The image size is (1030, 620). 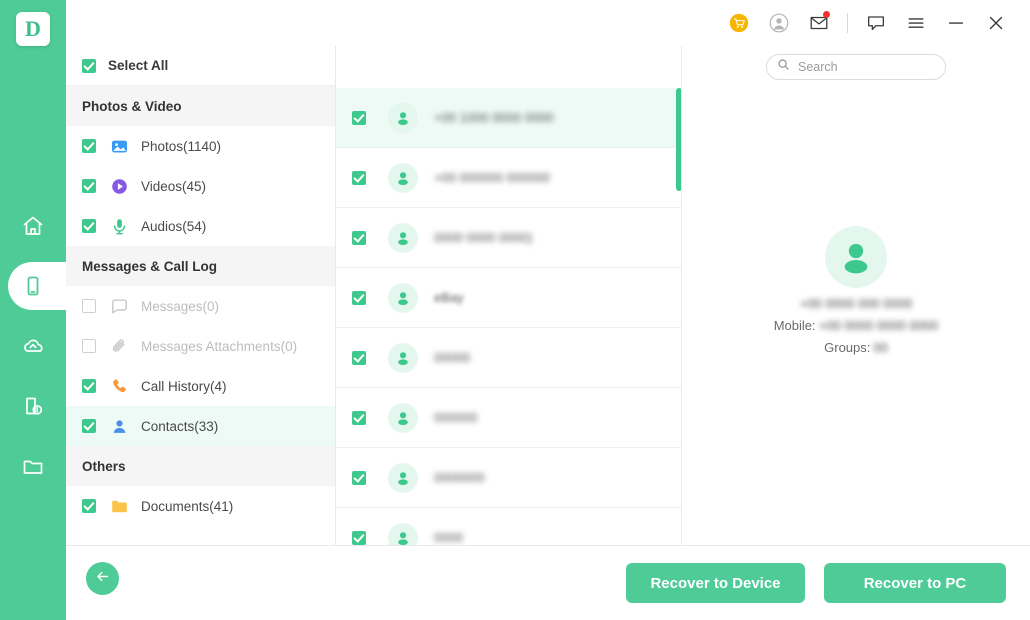 What do you see at coordinates (200, 66) in the screenshot?
I see `select-all-row: Select All` at bounding box center [200, 66].